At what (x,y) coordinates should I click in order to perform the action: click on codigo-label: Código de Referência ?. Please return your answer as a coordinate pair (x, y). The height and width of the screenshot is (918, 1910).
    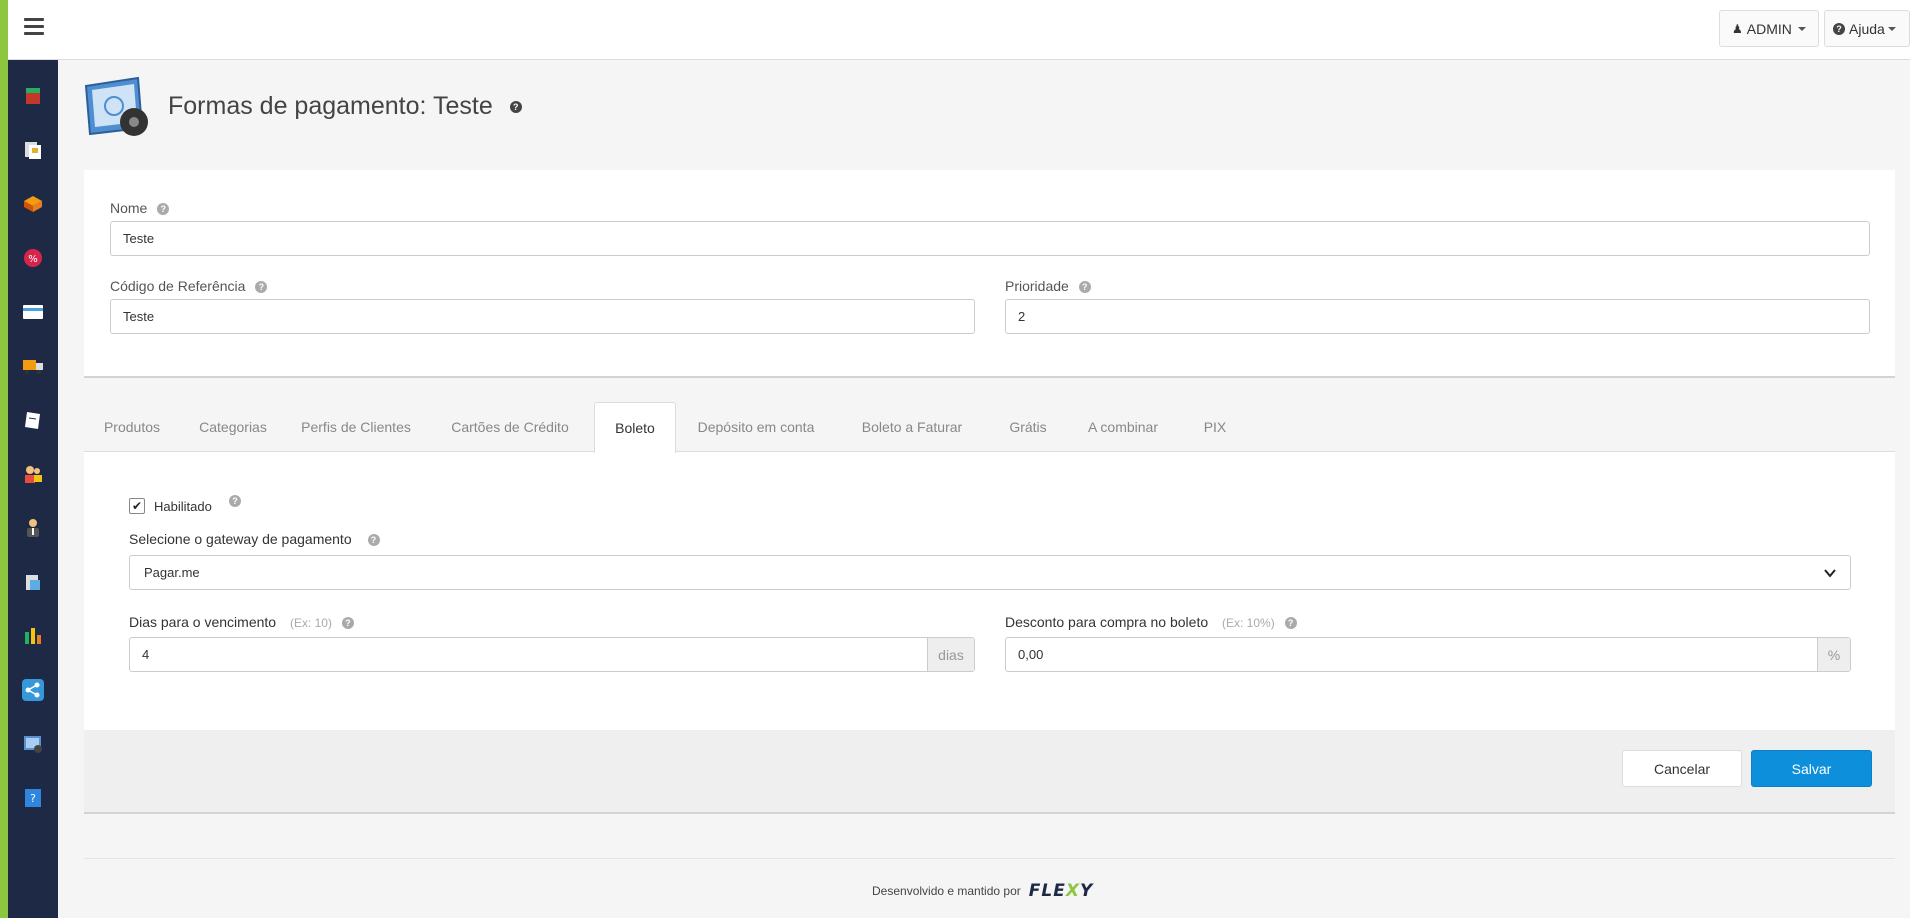
    Looking at the image, I should click on (189, 286).